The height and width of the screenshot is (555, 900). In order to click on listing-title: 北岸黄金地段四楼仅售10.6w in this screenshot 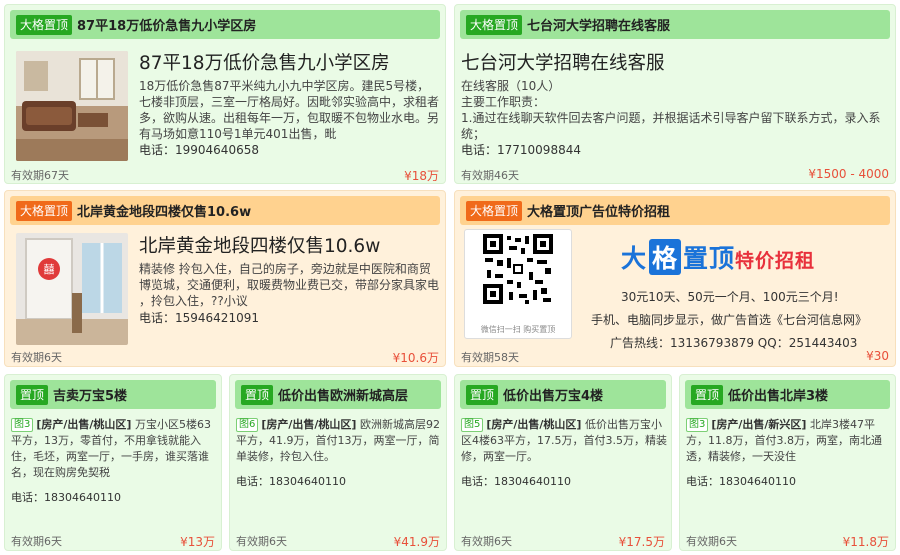, I will do `click(259, 247)`.